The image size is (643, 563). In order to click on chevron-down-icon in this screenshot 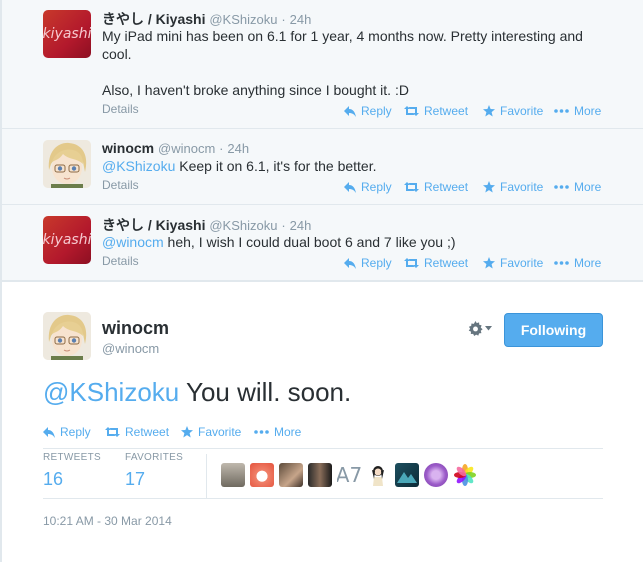, I will do `click(488, 328)`.